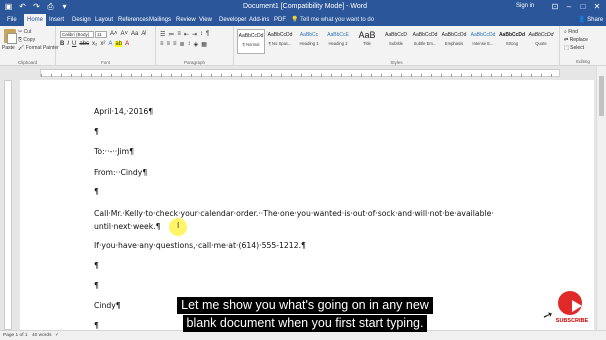 The height and width of the screenshot is (340, 606). Describe the element at coordinates (56, 20) in the screenshot. I see `tab-insert: Insert` at that location.